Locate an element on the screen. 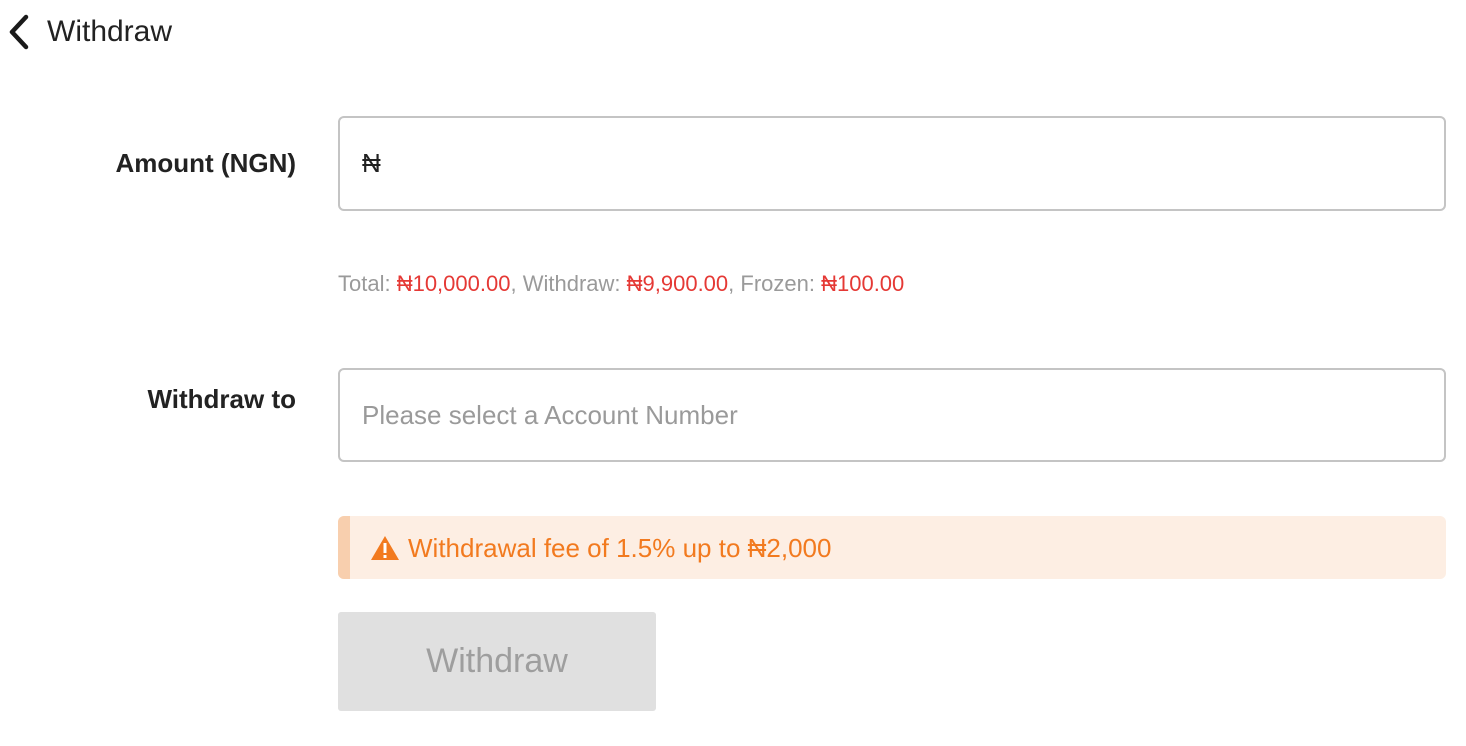 The height and width of the screenshot is (746, 1466). amount-input is located at coordinates (916, 163).